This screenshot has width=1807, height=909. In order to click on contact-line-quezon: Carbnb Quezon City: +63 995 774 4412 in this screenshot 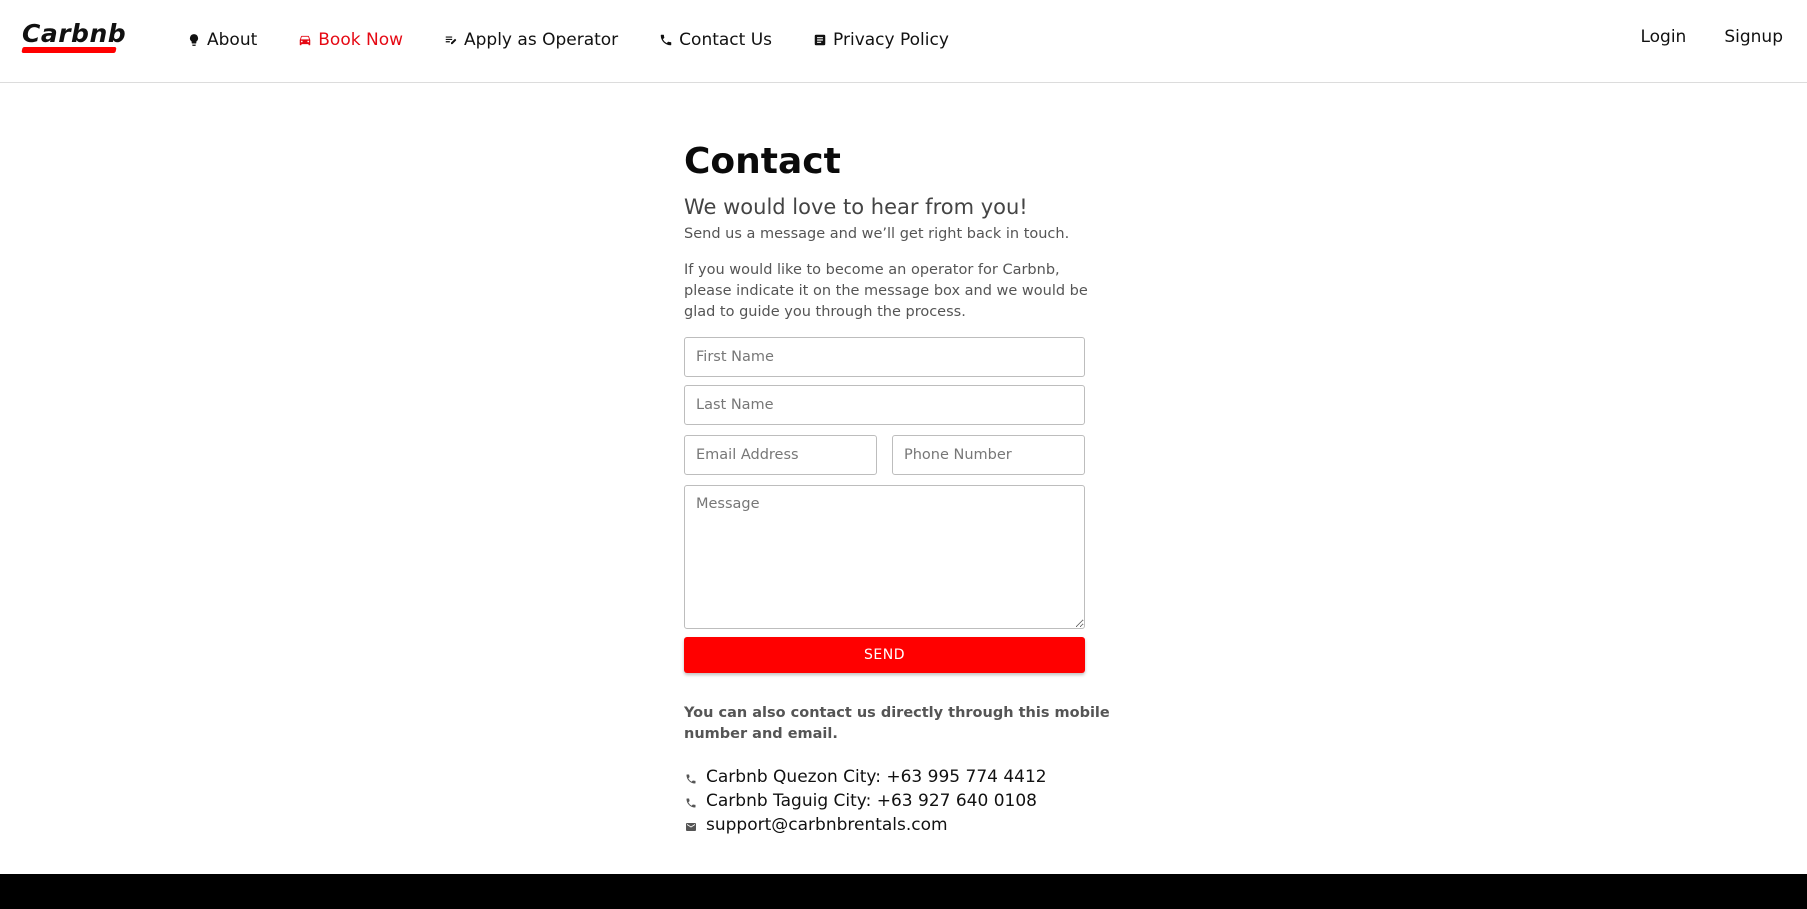, I will do `click(909, 777)`.